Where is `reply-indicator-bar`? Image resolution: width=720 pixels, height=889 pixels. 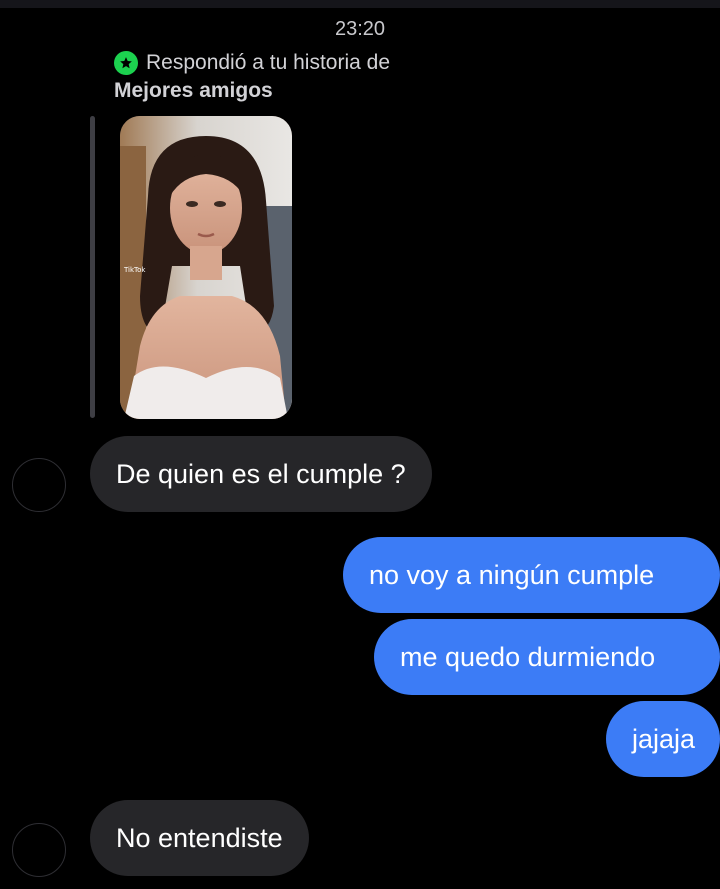
reply-indicator-bar is located at coordinates (92, 267).